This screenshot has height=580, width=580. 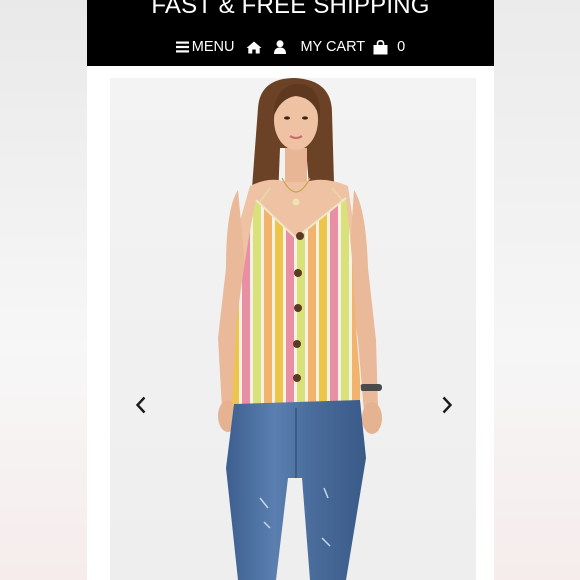 I want to click on chevron-left-icon, so click(x=140, y=405).